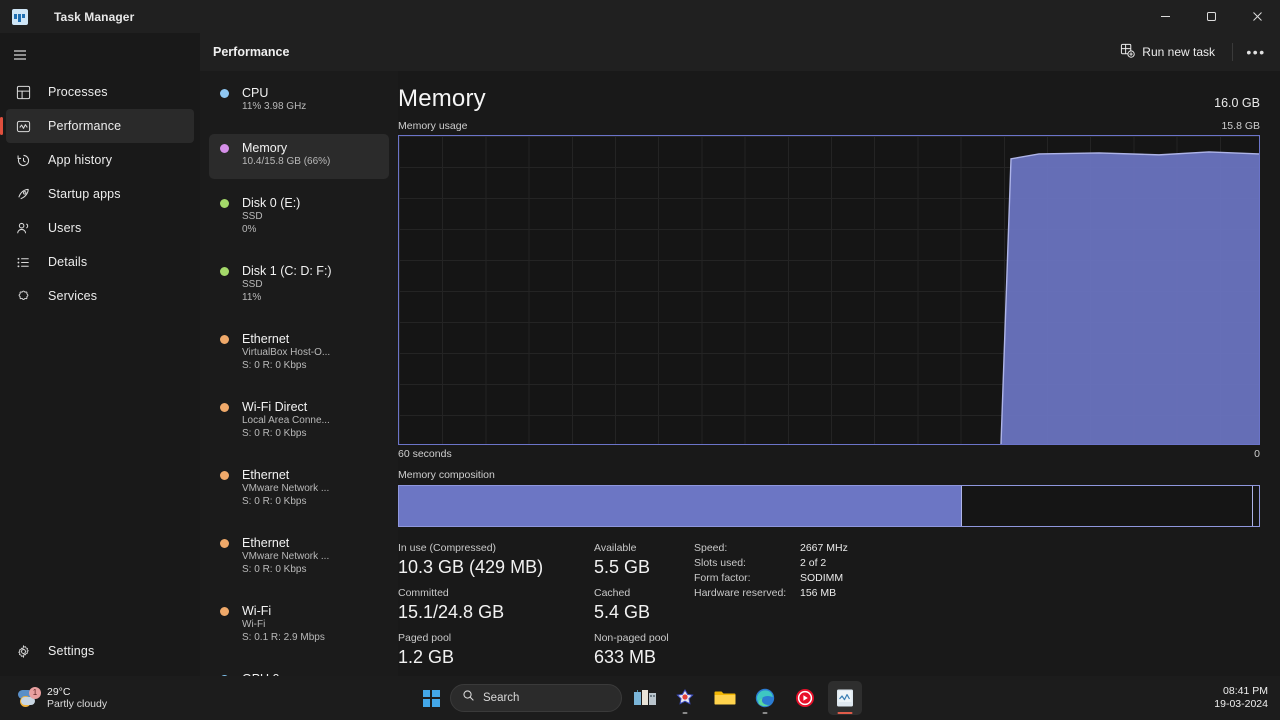  I want to click on spec-key: Hardware reserved:, so click(740, 593).